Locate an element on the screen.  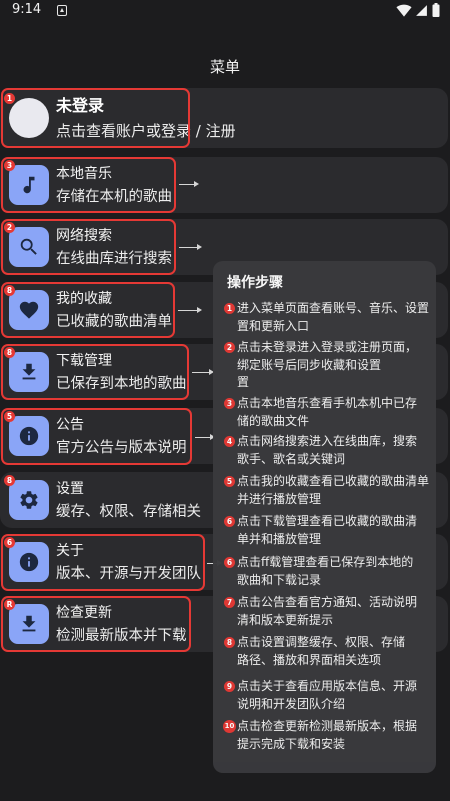
step-number: 1 is located at coordinates (229, 308).